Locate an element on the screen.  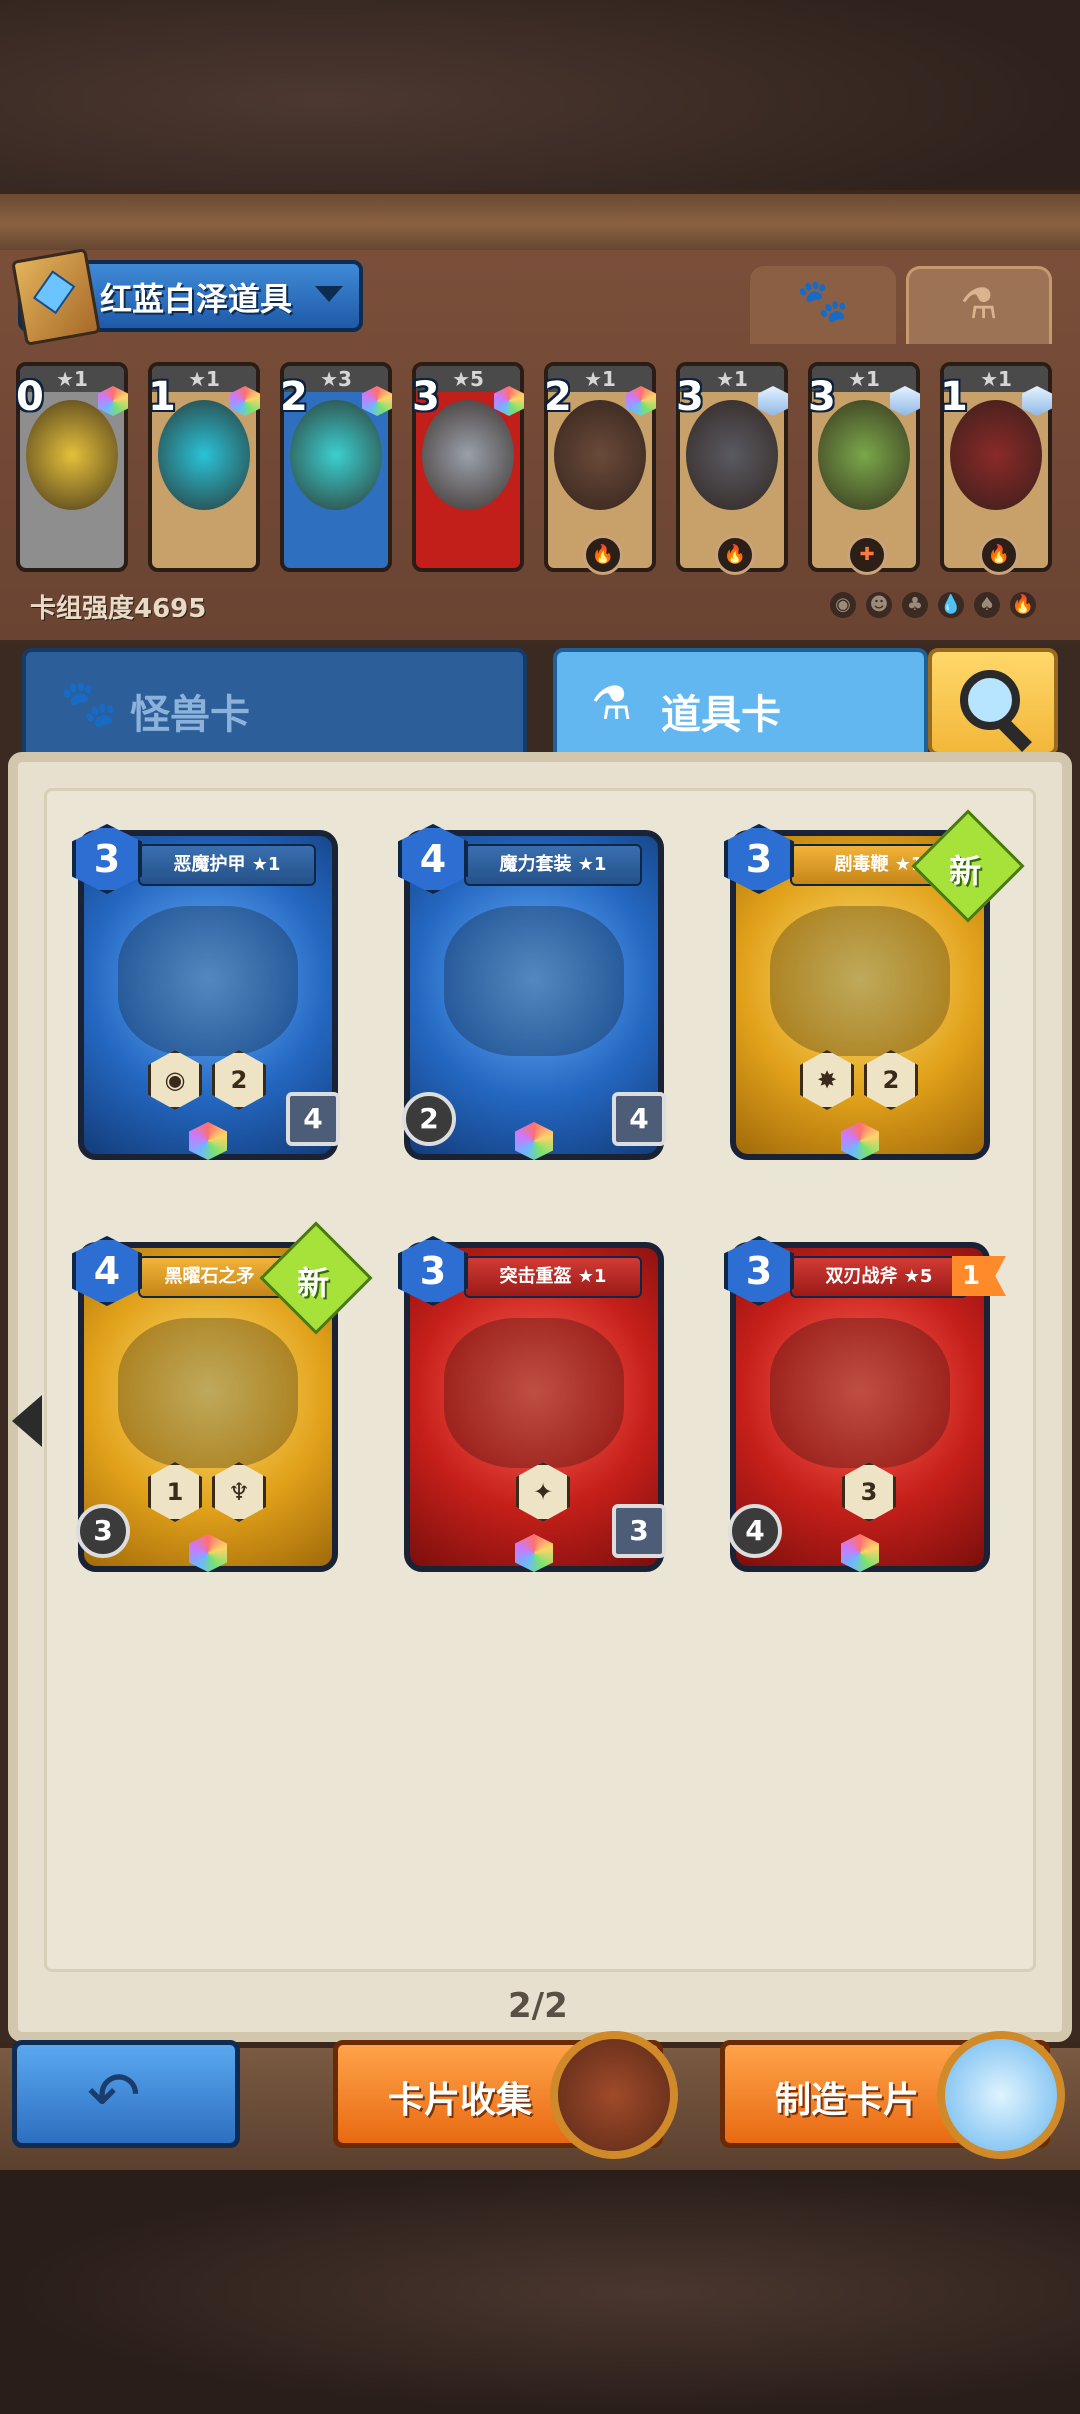
tab-monster-filter: 🐾 is located at coordinates (823, 305).